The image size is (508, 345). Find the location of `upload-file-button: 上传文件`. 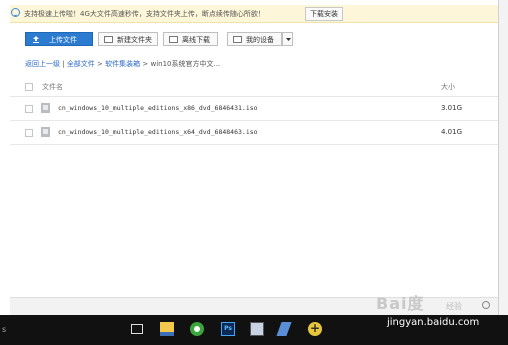

upload-file-button: 上传文件 is located at coordinates (59, 39).